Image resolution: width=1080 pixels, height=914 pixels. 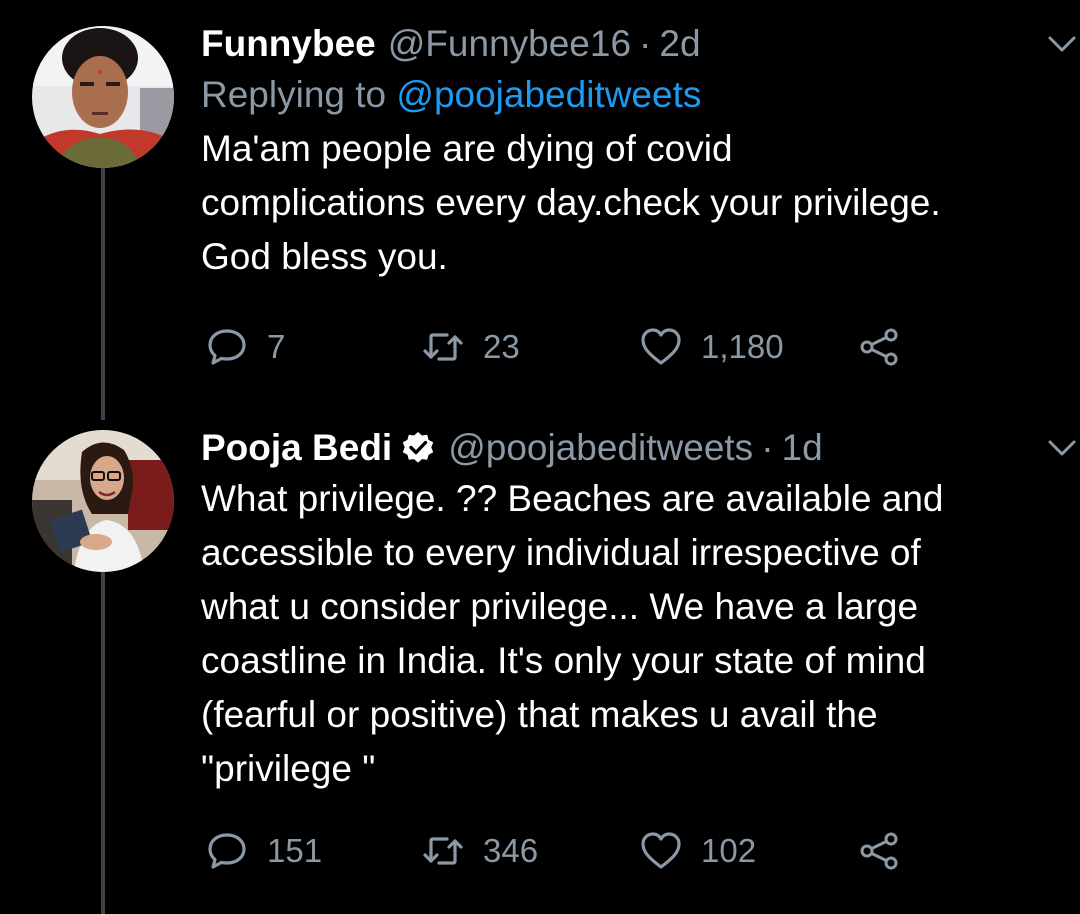 I want to click on tweet-text-line: Ma'am people are dying of covid, so click(x=467, y=148).